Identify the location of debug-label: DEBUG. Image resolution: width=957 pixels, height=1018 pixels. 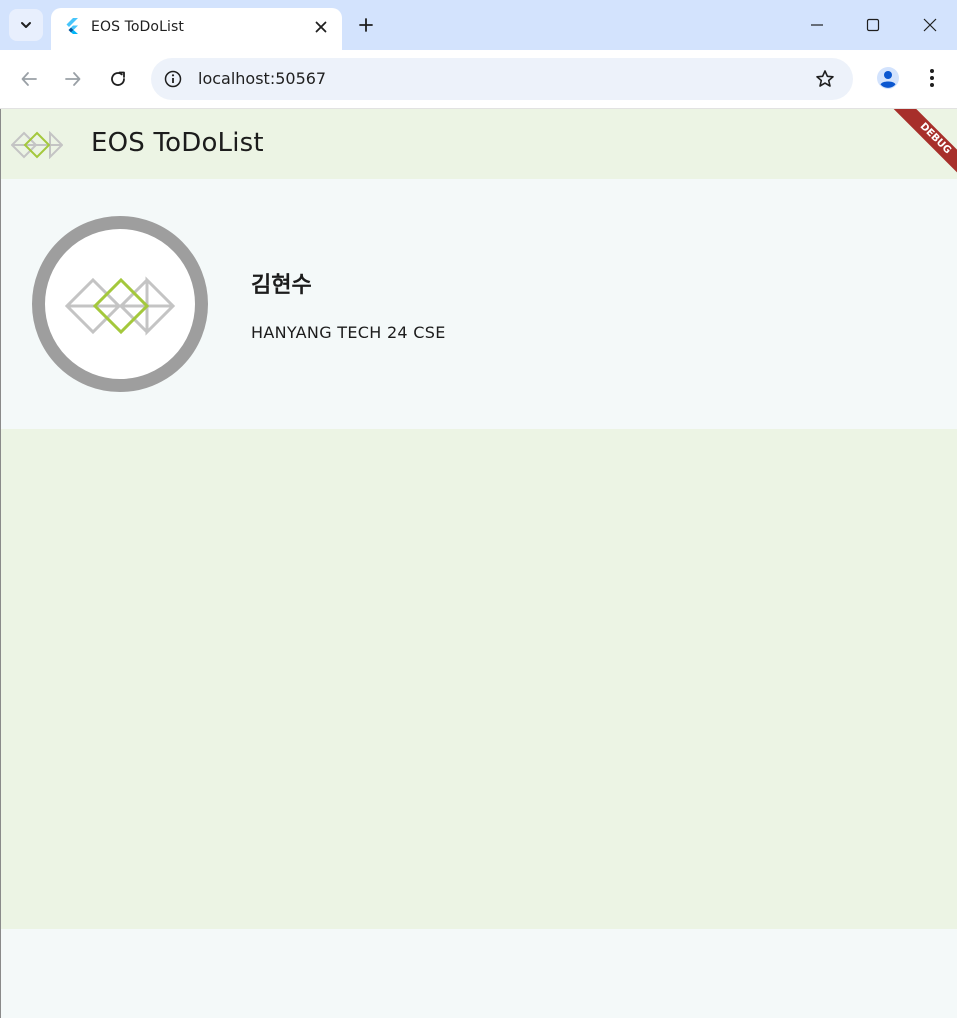
(923, 144).